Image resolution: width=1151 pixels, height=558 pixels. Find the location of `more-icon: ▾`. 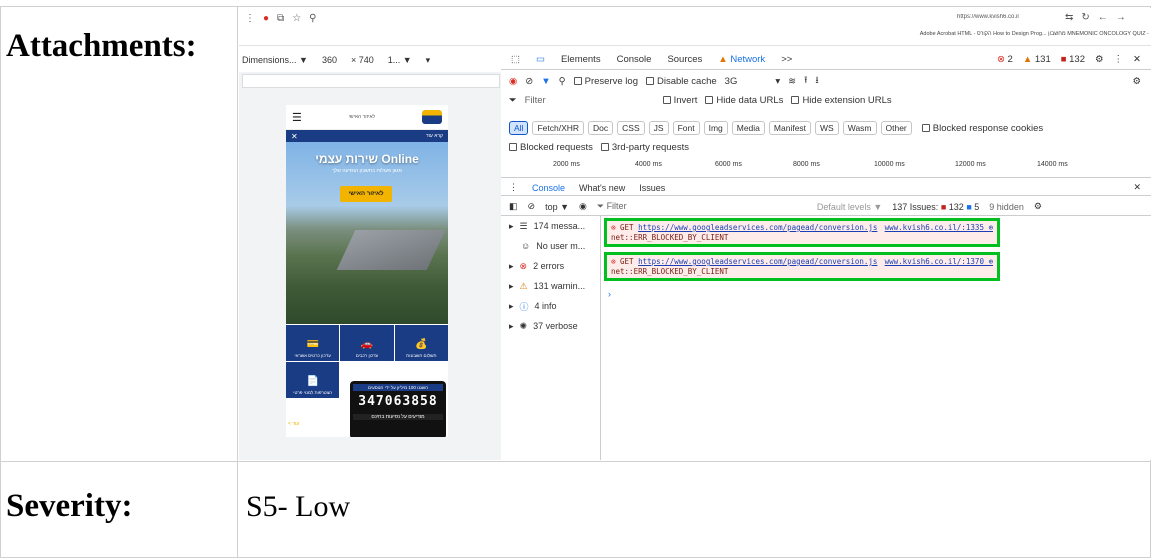

more-icon: ▾ is located at coordinates (428, 60).